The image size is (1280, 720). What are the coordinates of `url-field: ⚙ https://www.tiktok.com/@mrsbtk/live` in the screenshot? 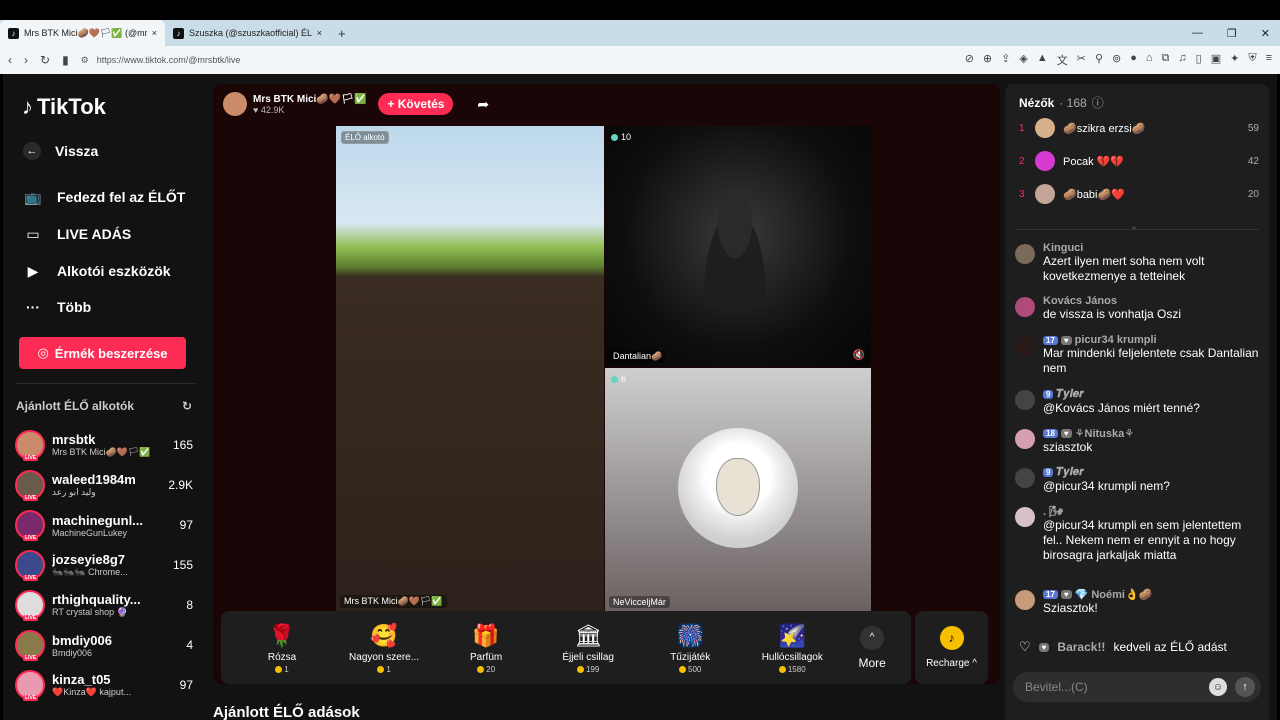 It's located at (517, 60).